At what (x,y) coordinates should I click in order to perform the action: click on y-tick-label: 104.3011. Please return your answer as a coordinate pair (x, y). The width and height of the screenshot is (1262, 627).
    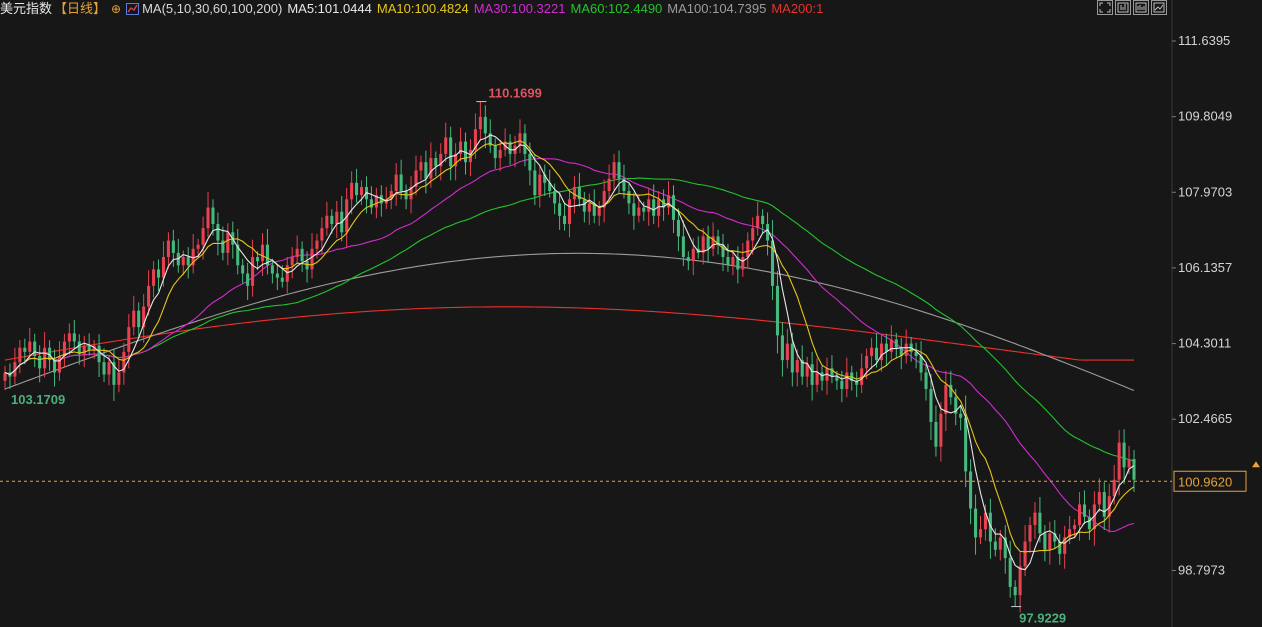
    Looking at the image, I should click on (1204, 343).